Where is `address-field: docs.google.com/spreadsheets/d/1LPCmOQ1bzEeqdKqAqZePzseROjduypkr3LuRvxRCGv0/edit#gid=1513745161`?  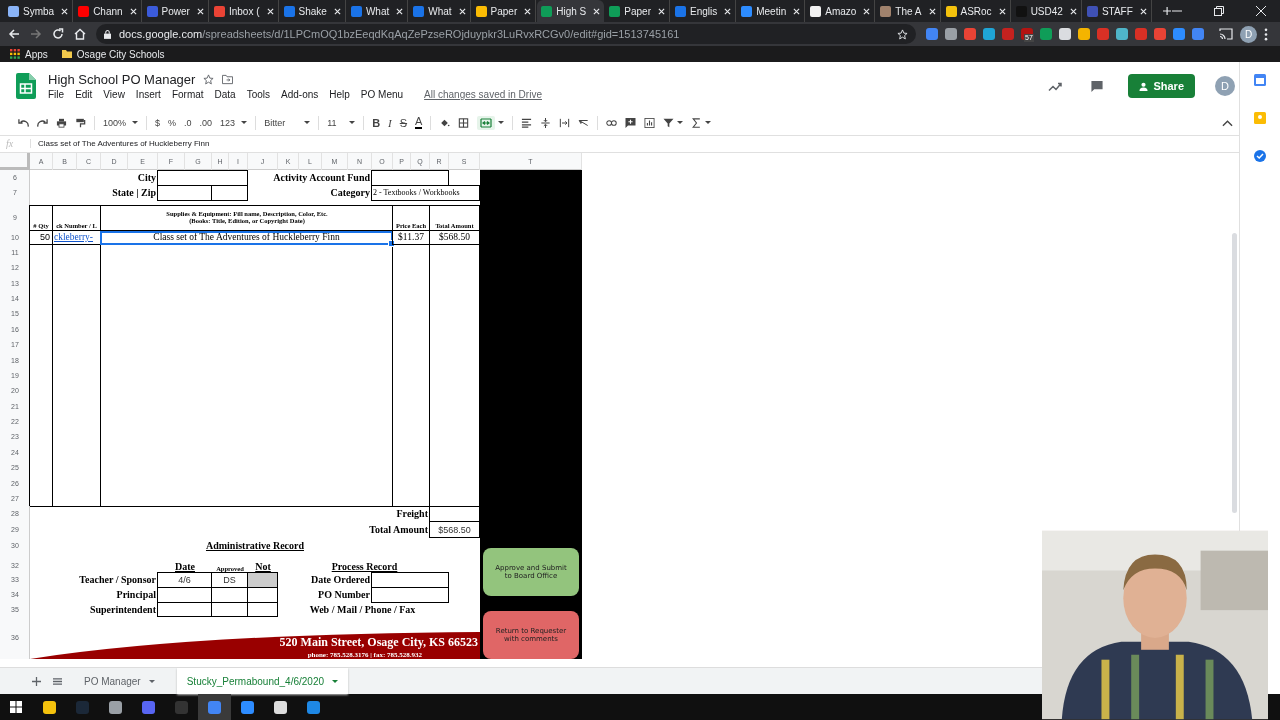 address-field: docs.google.com/spreadsheets/d/1LPCmOQ1bzEeqdKqAqZePzseROjduypkr3LuRvxRCGv0/edit#gid=1513745161 is located at coordinates (506, 34).